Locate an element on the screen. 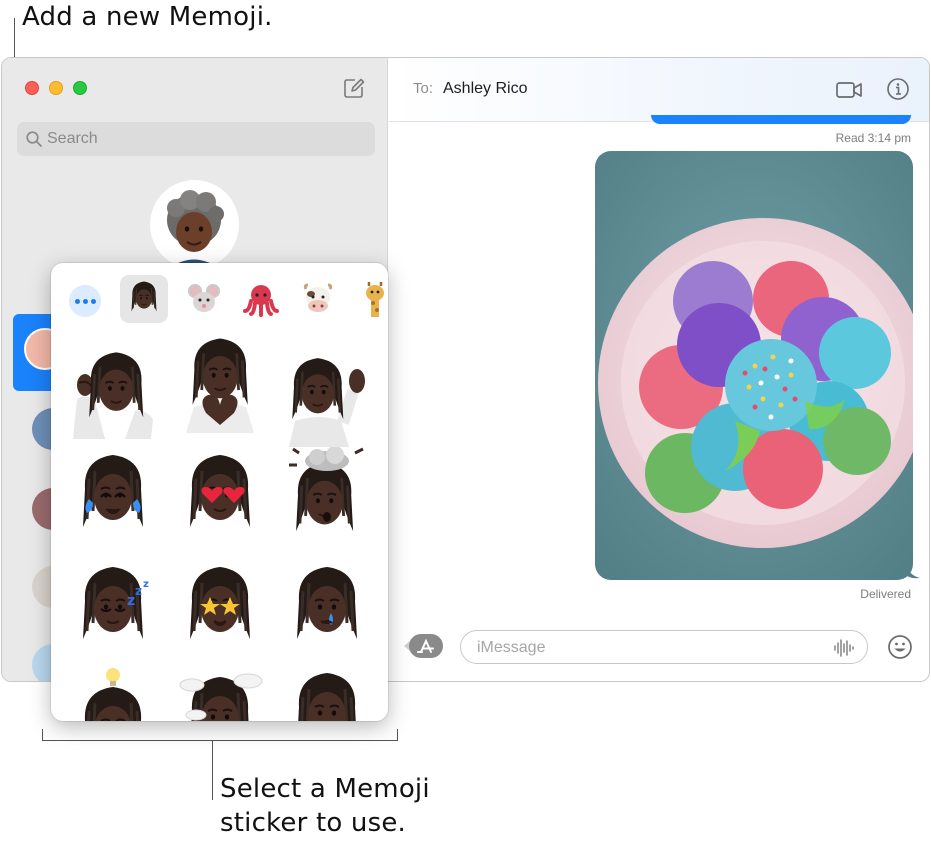 The image size is (931, 846). sticker-tears-of-joy is located at coordinates (113, 497).